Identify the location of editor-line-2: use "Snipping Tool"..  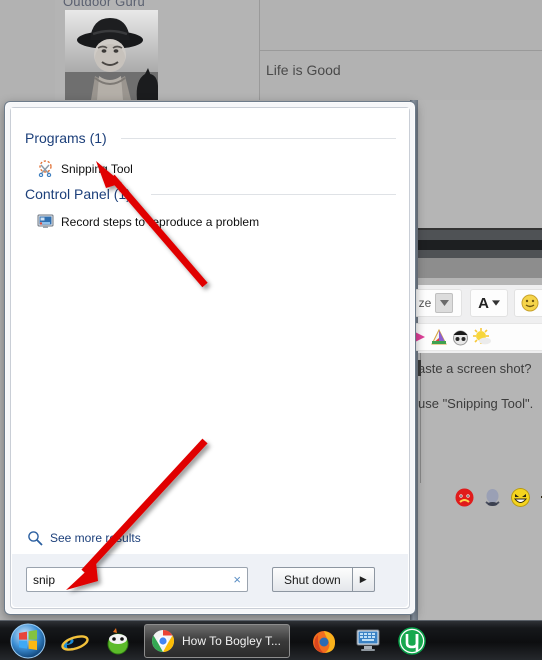
(476, 403).